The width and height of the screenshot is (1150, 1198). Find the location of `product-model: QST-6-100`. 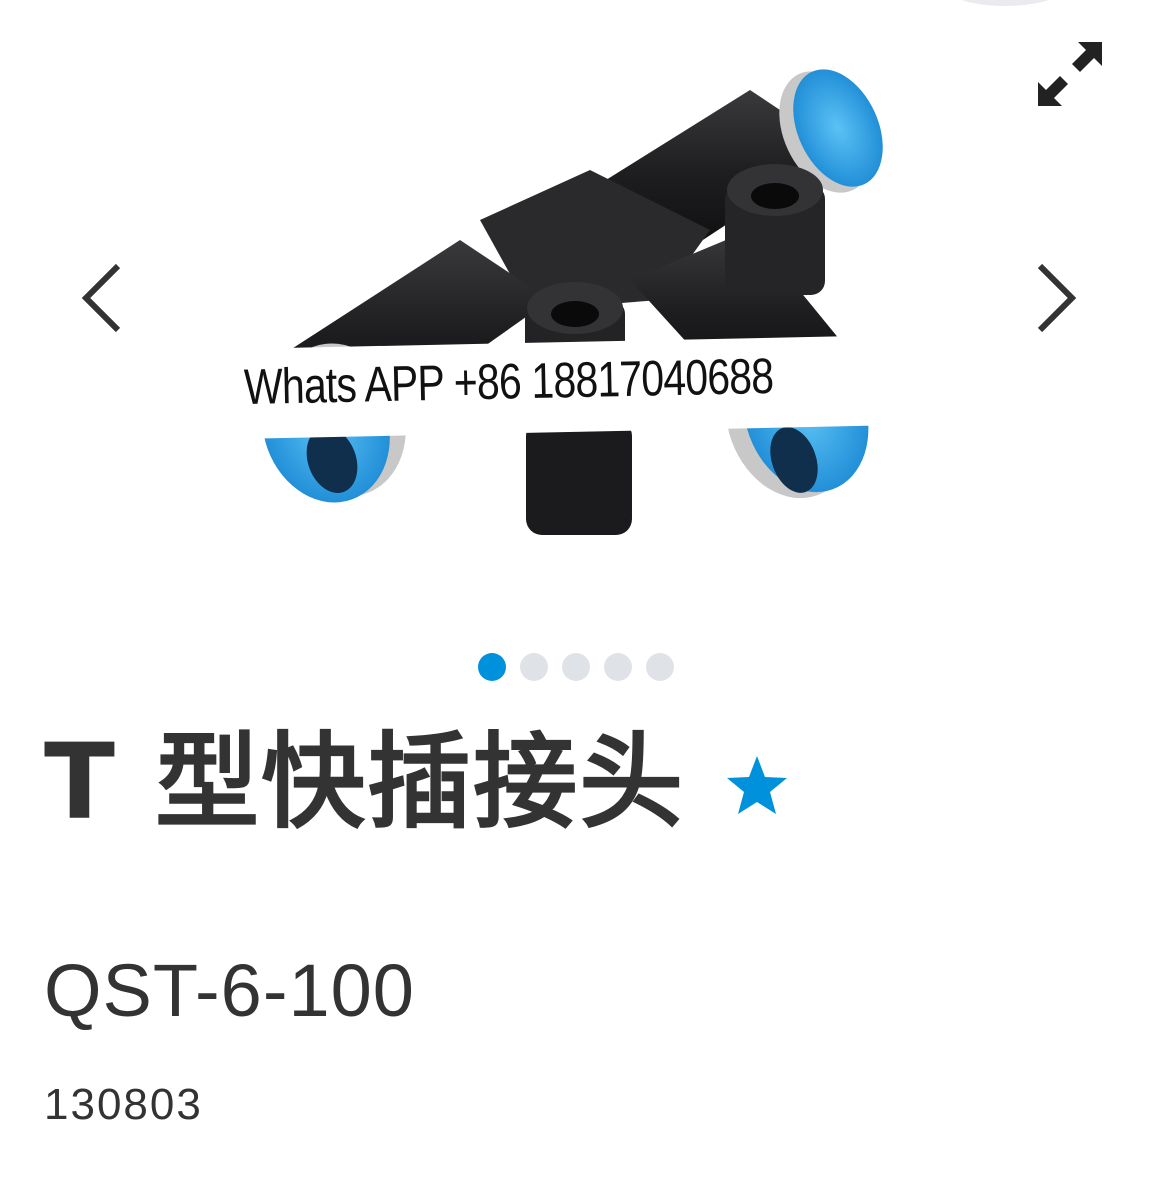

product-model: QST-6-100 is located at coordinates (229, 990).